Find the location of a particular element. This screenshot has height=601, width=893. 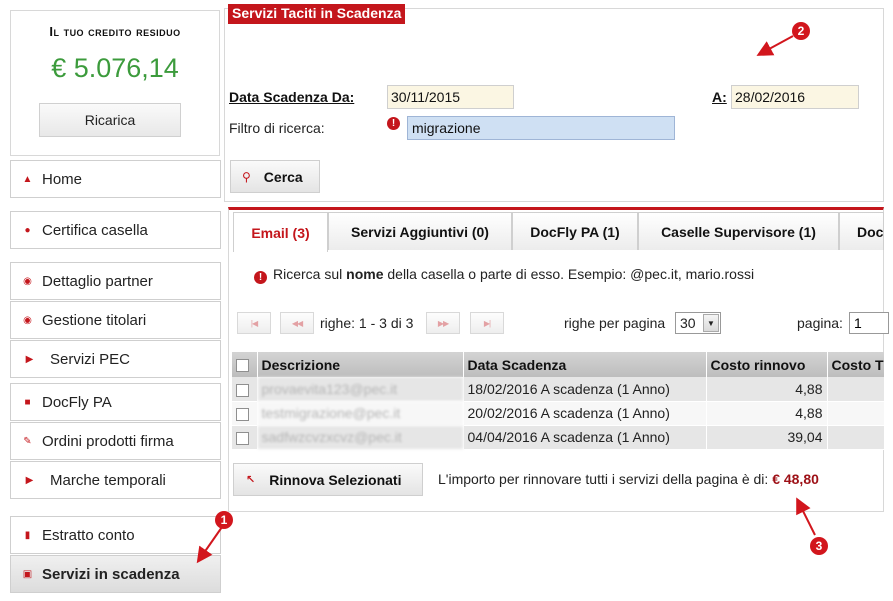

sidebar-item-ordini-prodotti-firma: ✎ Ordini prodotti firma is located at coordinates (115, 441).